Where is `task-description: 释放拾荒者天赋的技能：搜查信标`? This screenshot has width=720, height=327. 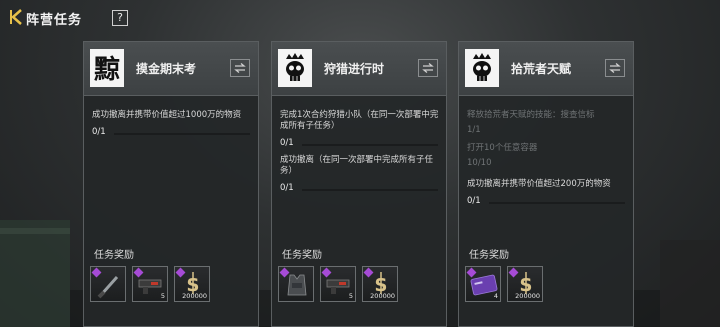
task-description: 释放拾荒者天赋的技能：搜查信标 is located at coordinates (531, 115).